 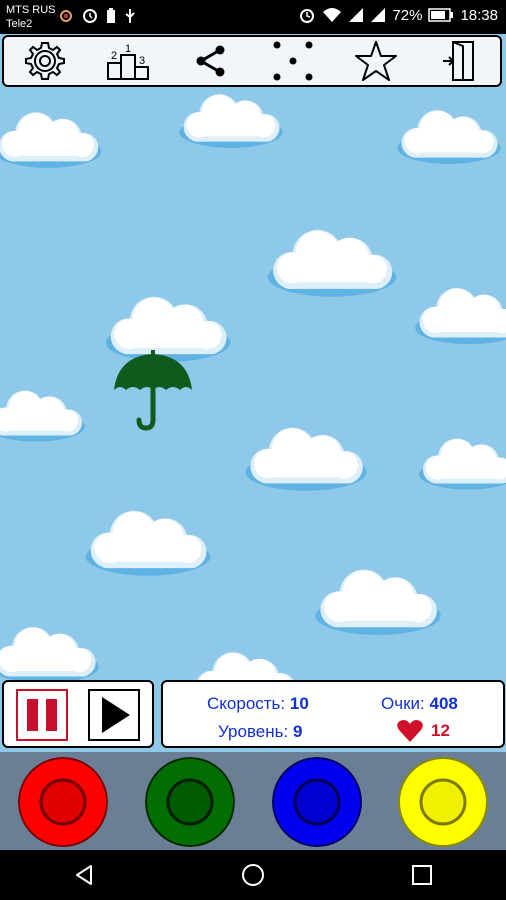 I want to click on score-value: 408, so click(x=443, y=703).